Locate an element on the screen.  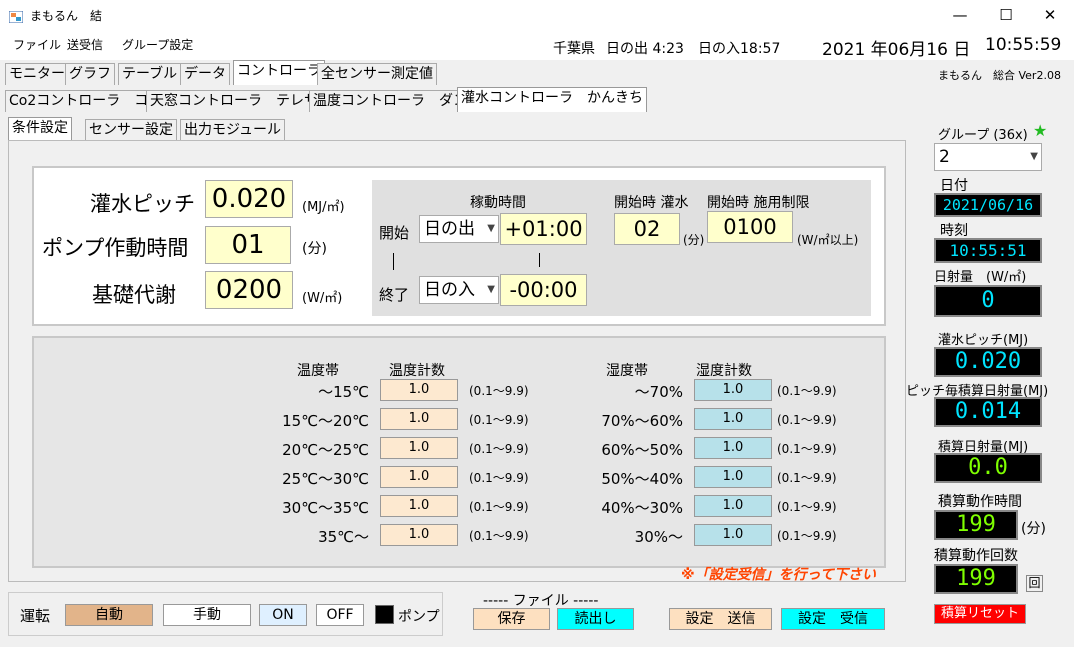
tab-output-module: 出力モジュール is located at coordinates (233, 130).